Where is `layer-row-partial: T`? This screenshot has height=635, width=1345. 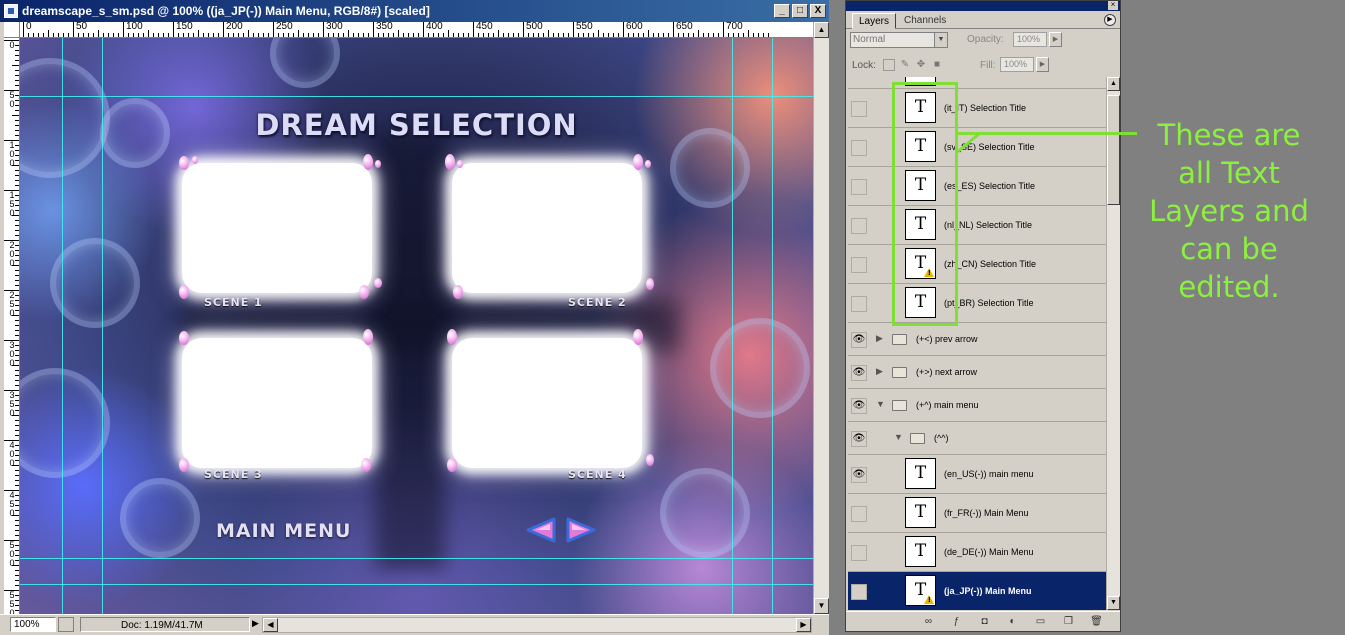
layer-row-partial: T is located at coordinates (977, 83).